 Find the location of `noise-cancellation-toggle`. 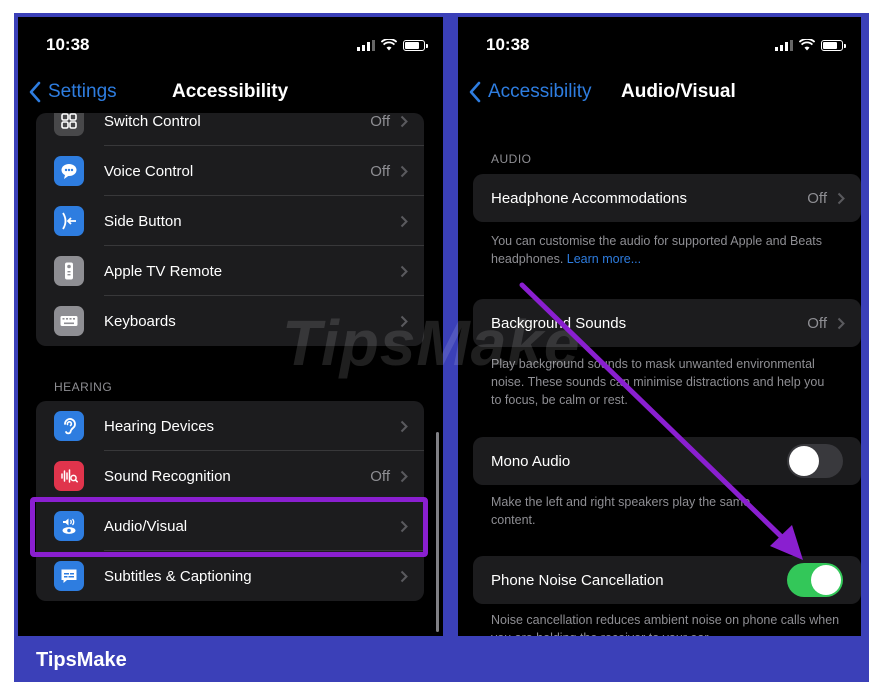

noise-cancellation-toggle is located at coordinates (815, 580).